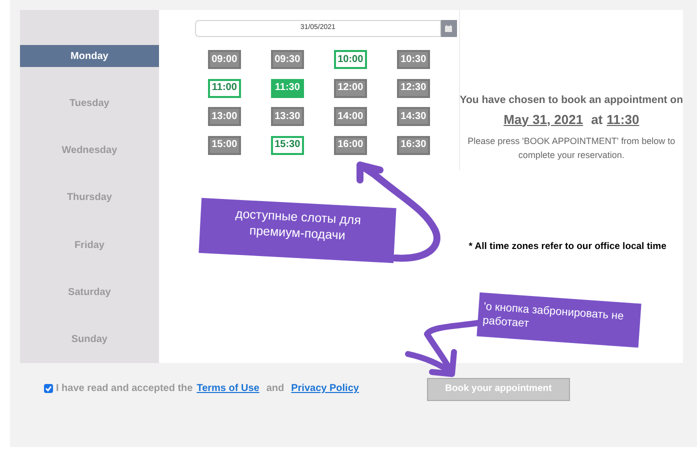  What do you see at coordinates (350, 59) in the screenshot?
I see `time-slot: 10:00` at bounding box center [350, 59].